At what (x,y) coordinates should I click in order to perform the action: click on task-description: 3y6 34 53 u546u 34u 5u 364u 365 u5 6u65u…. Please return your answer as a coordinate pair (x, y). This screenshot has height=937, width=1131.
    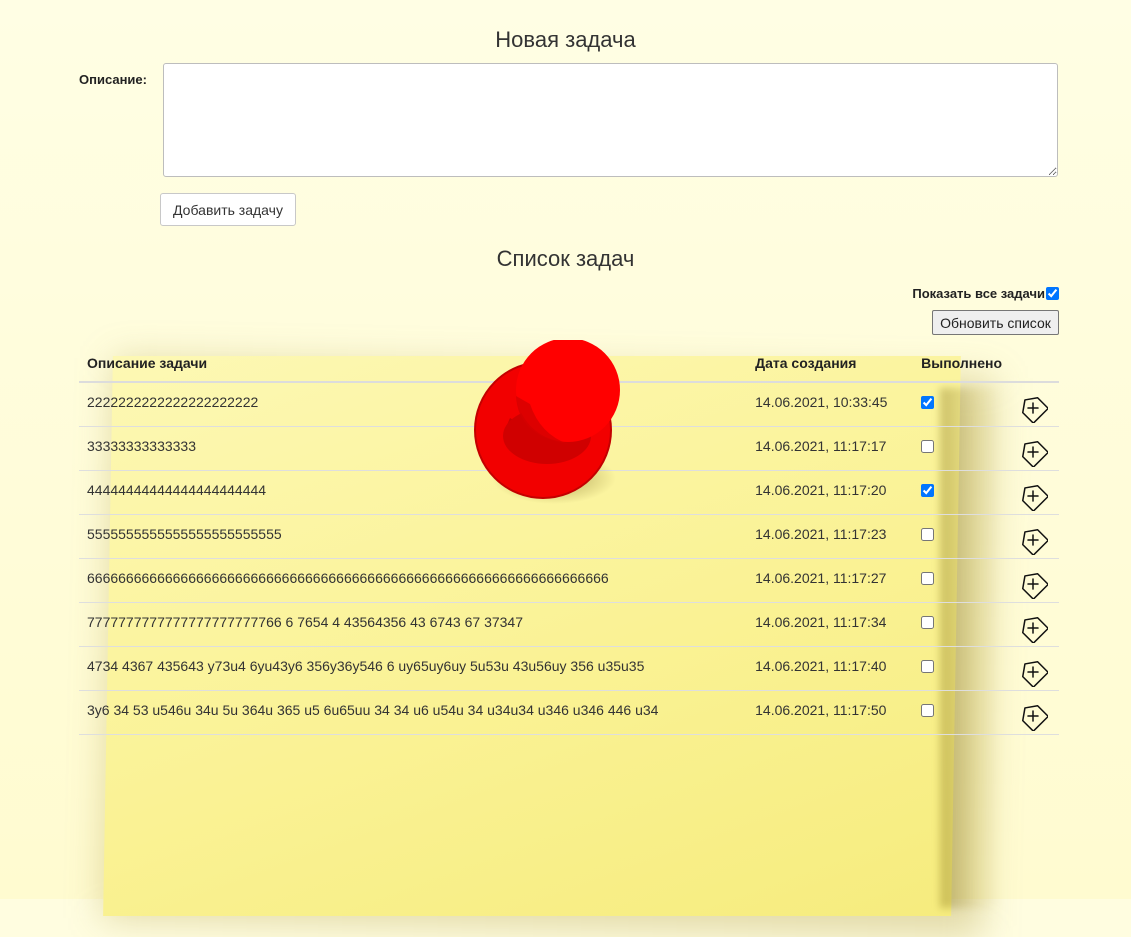
    Looking at the image, I should click on (413, 712).